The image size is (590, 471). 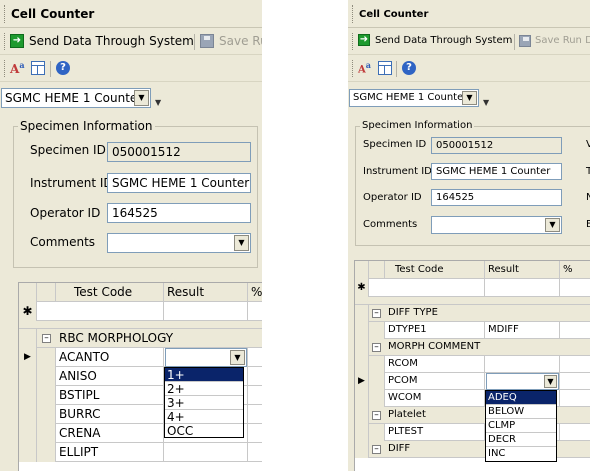 I want to click on test-code-cell: ELLIPT, so click(x=110, y=452).